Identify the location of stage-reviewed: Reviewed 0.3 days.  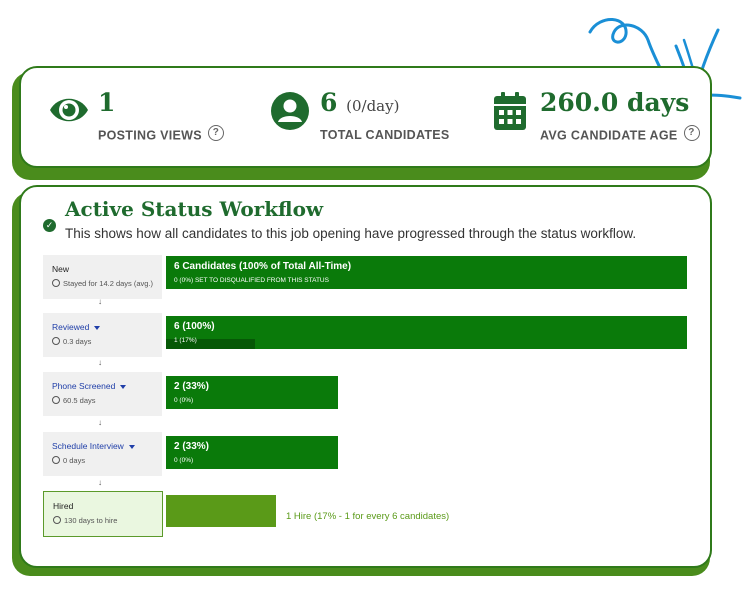
(102, 335).